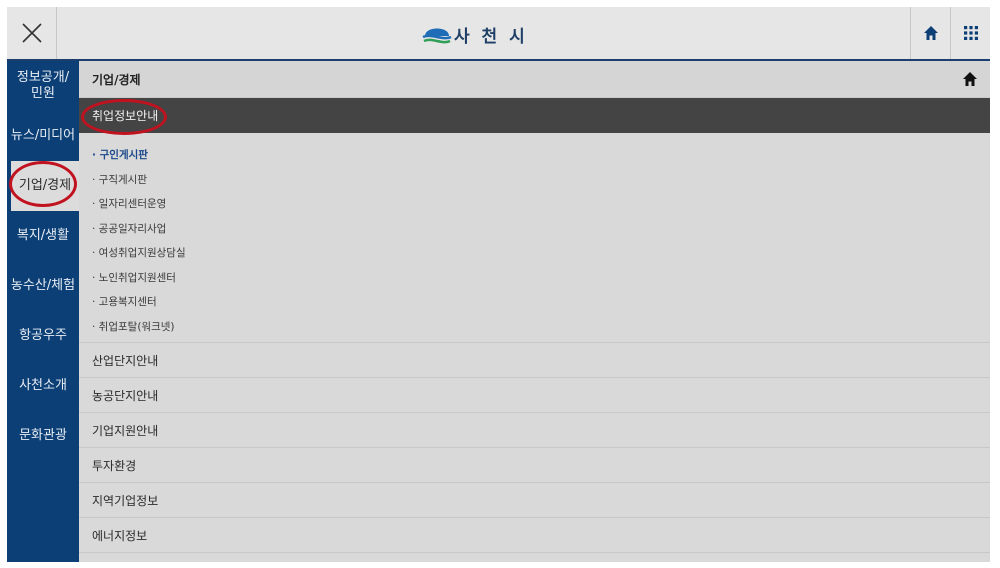 This screenshot has height=568, width=1000. I want to click on sidebar-item-news-media: 뉴스/미디어, so click(43, 136).